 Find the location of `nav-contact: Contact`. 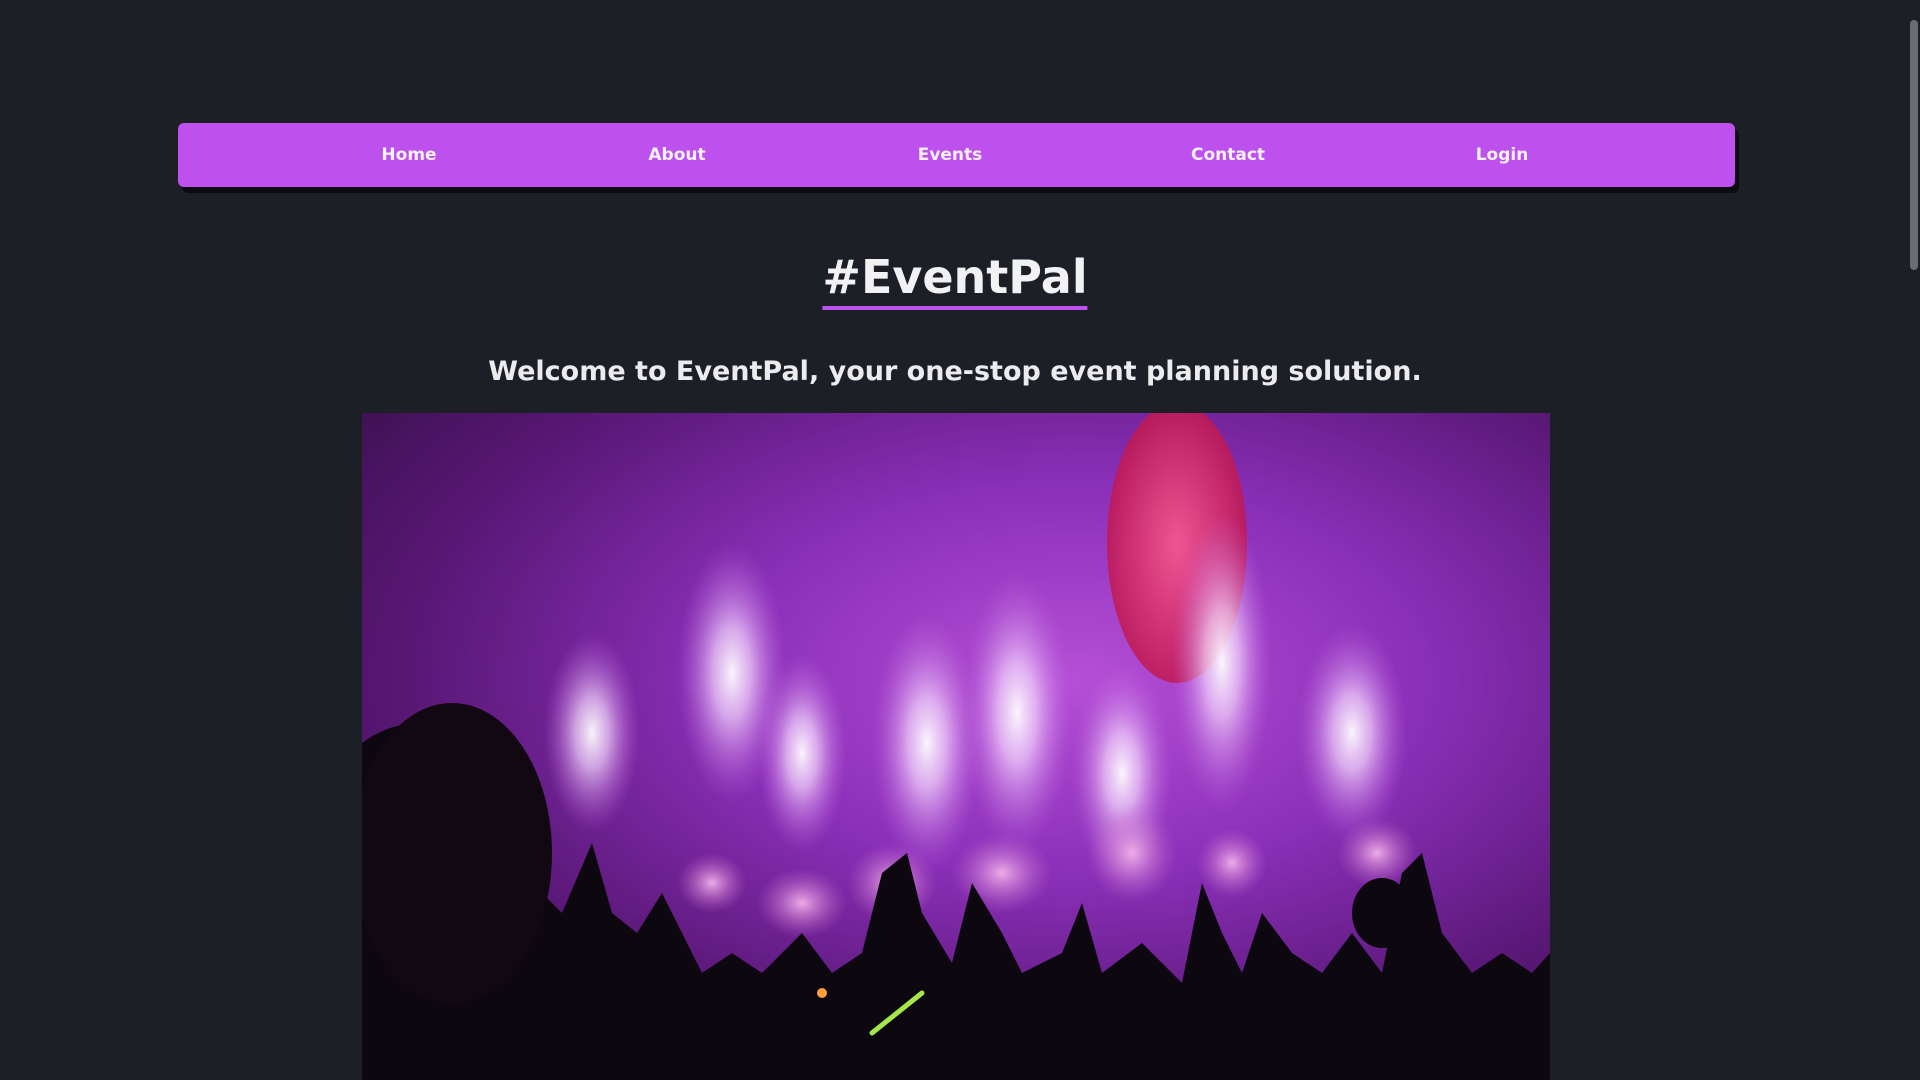

nav-contact: Contact is located at coordinates (1228, 155).